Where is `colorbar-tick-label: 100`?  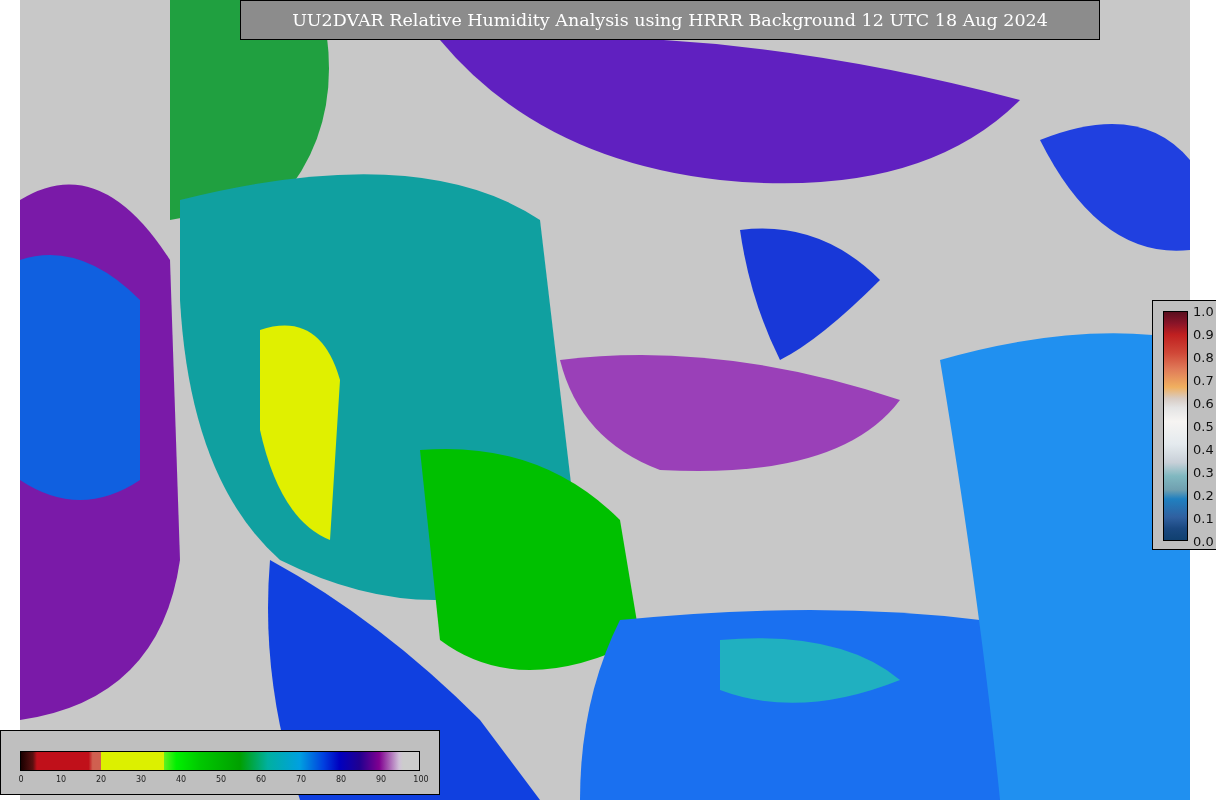
colorbar-tick-label: 100 is located at coordinates (421, 779).